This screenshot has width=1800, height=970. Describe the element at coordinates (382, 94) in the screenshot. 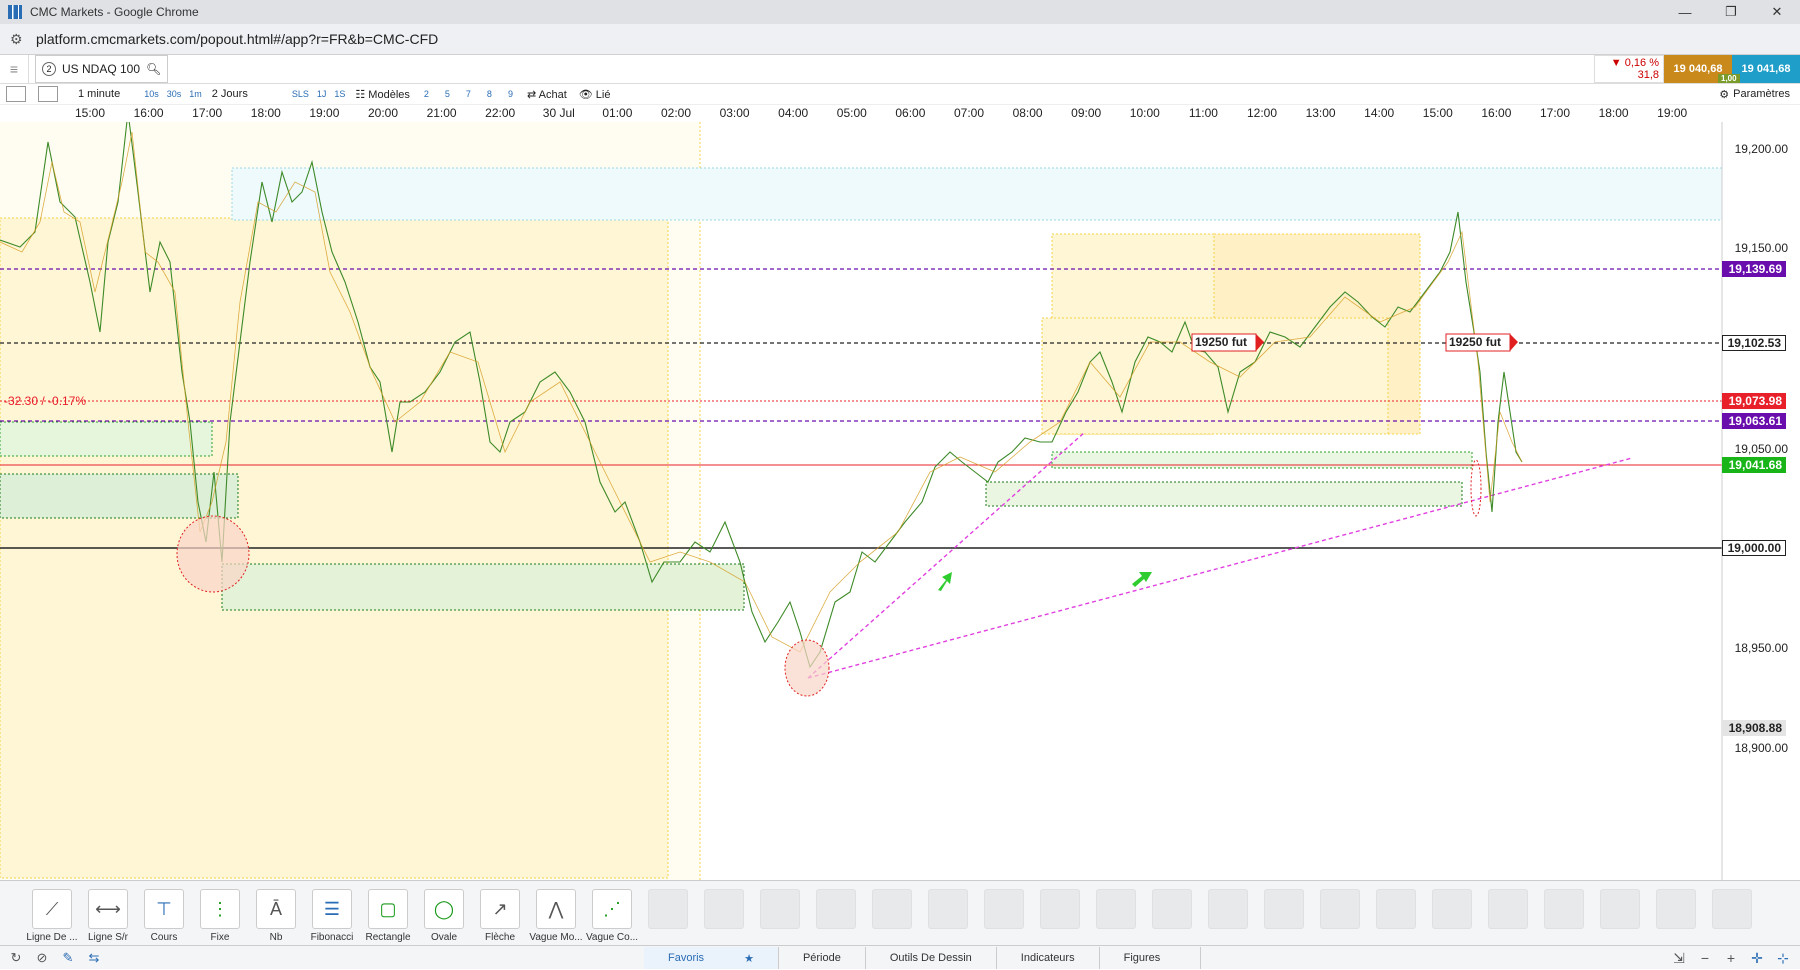

I see `models-button: ☷ Modèles` at that location.